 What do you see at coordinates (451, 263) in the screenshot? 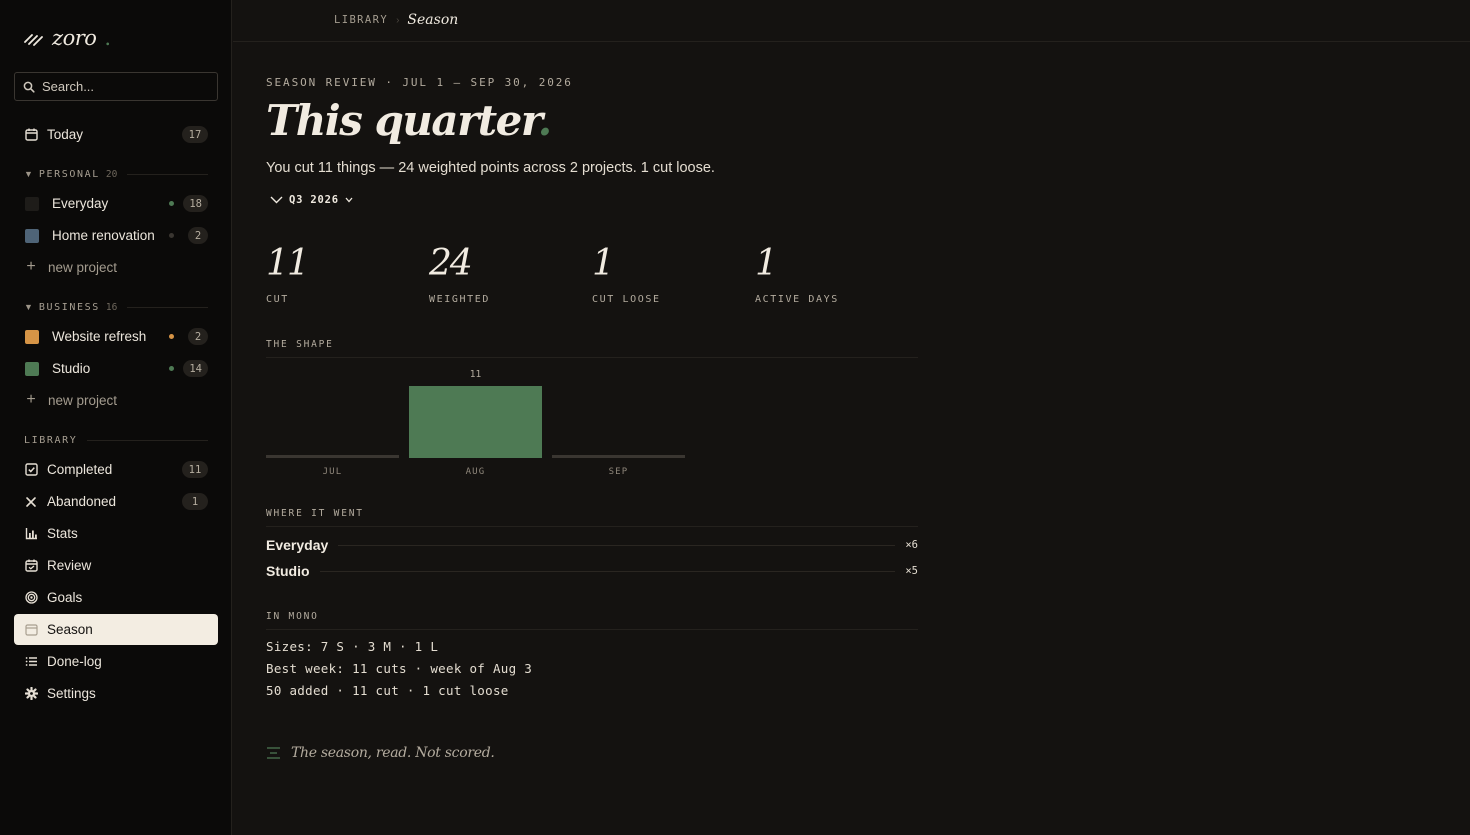
I see `stat-value: 24` at bounding box center [451, 263].